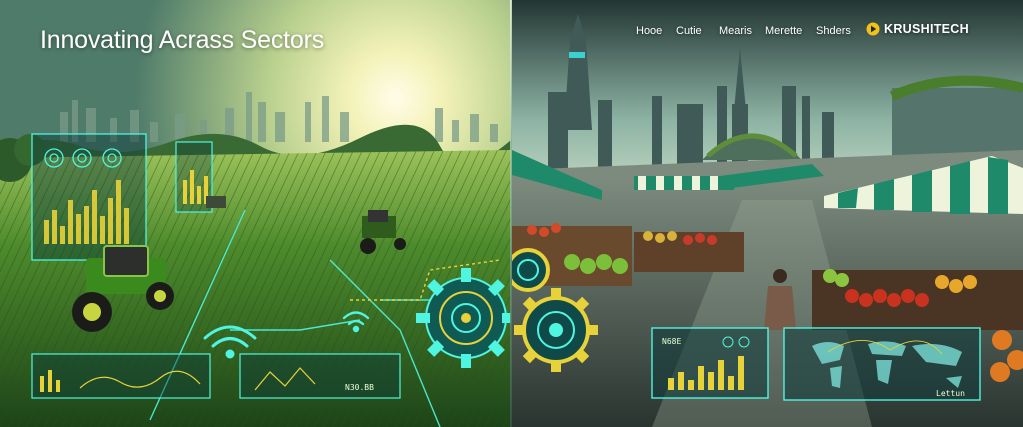 The image size is (1023, 427). Describe the element at coordinates (182, 40) in the screenshot. I see `page-title: Innovating Acrass Sectors` at that location.